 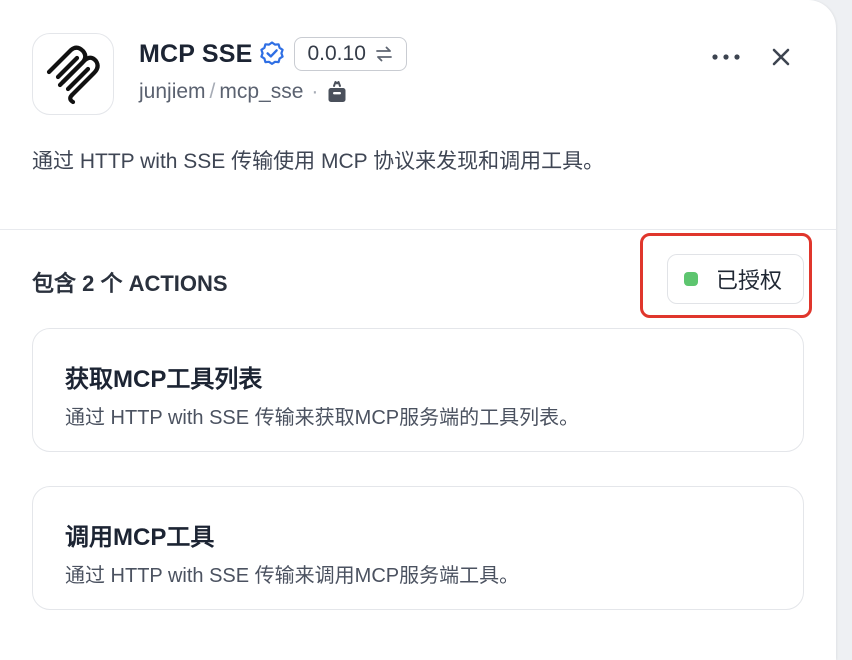 I want to click on plugin-description: 通过 HTTP with SSE 传输使用 MCP 协议来发现和调用工具。, so click(x=318, y=161).